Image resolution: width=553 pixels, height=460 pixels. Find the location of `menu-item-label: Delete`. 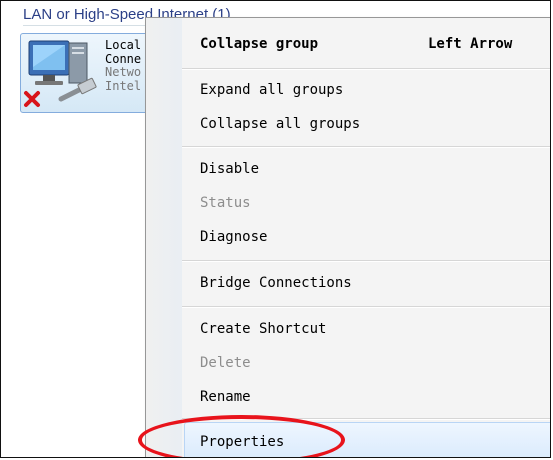

menu-item-label: Delete is located at coordinates (225, 363).